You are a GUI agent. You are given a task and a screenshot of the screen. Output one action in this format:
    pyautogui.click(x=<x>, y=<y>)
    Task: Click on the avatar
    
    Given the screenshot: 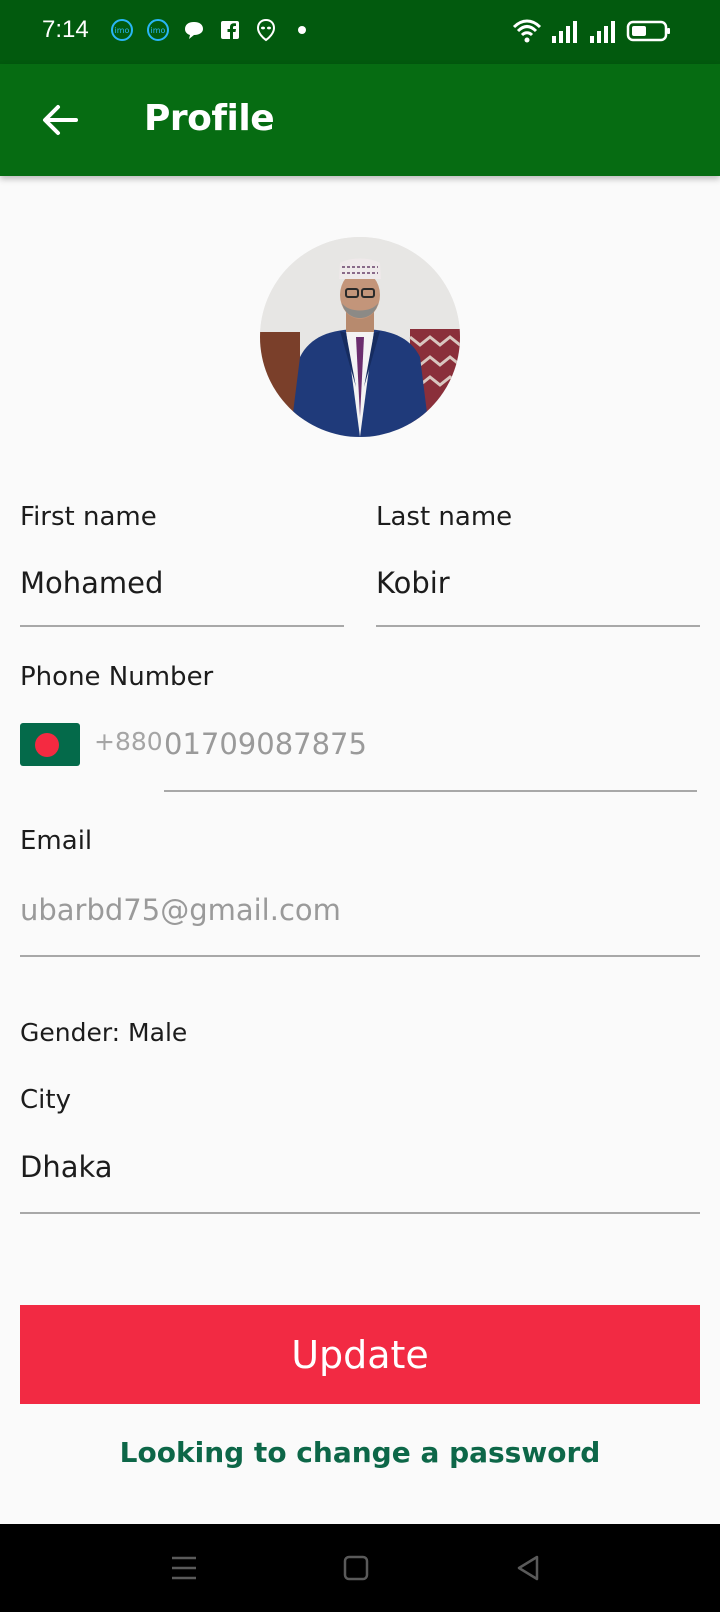 What is the action you would take?
    pyautogui.click(x=360, y=337)
    